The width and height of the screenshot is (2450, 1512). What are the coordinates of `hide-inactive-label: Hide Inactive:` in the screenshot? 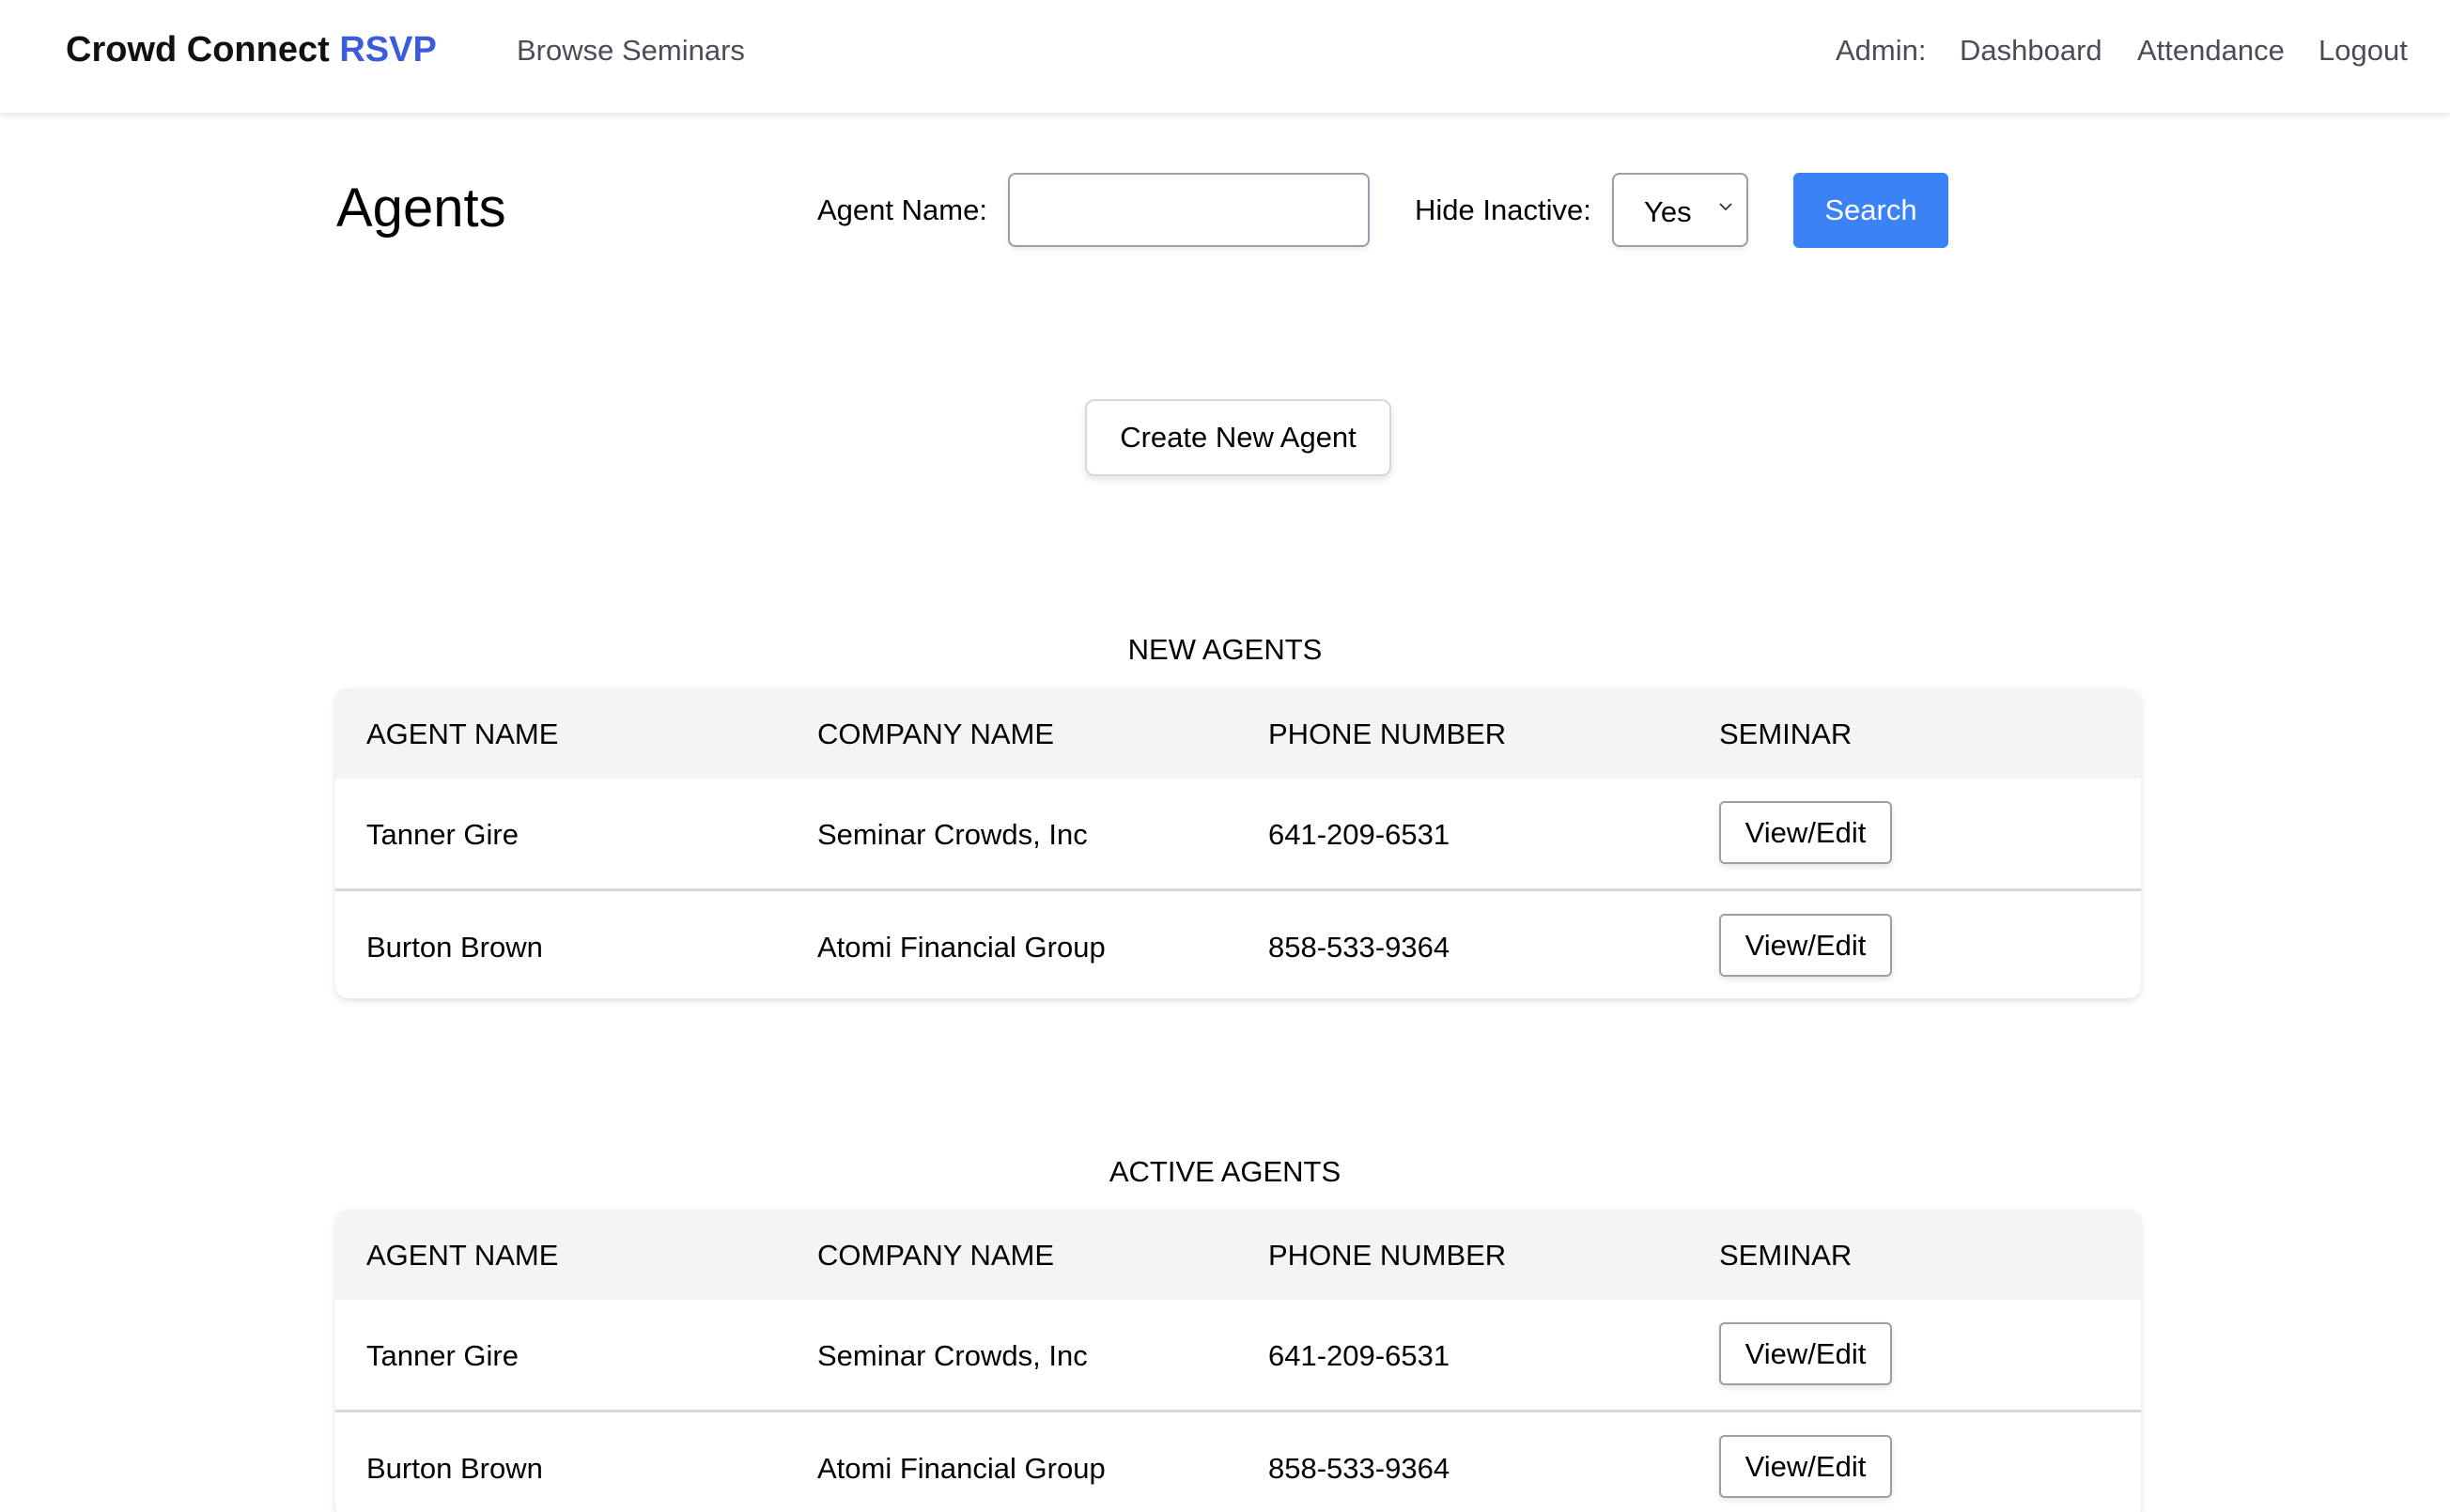 It's located at (1503, 210).